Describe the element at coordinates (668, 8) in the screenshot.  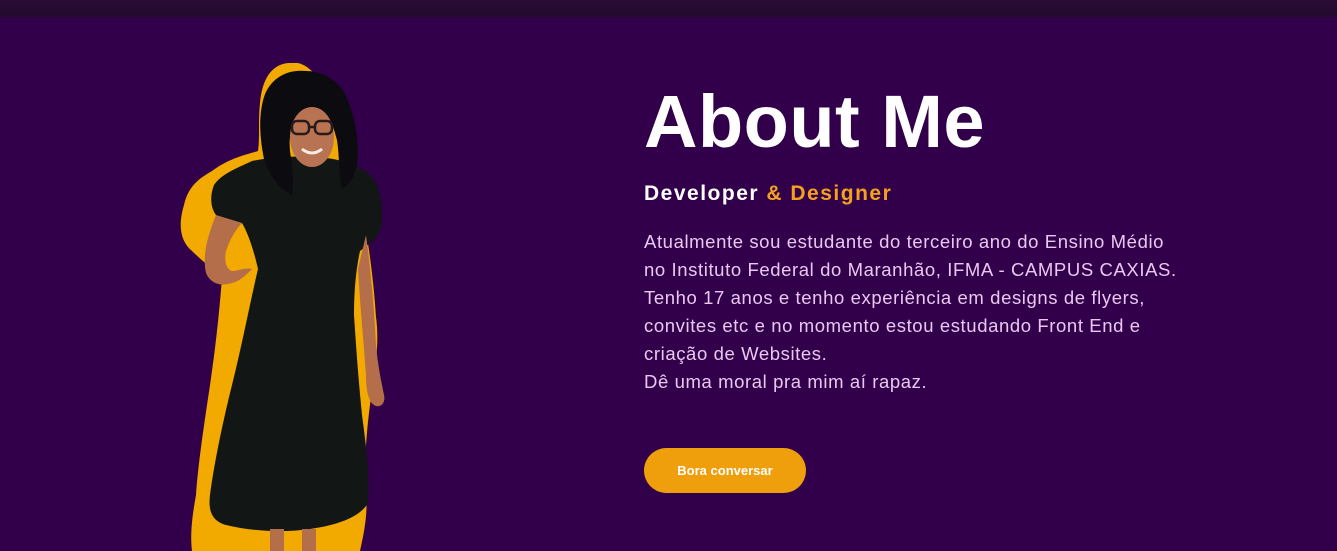
I see `top-bar` at that location.